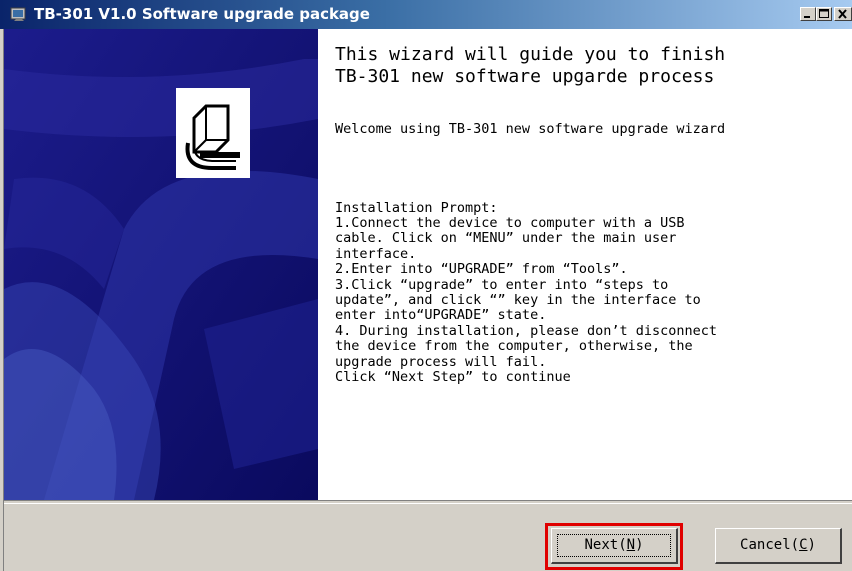  What do you see at coordinates (481, 269) in the screenshot?
I see `instruction-line: 2.Enter into “UPGRADE” from “Tools”.` at bounding box center [481, 269].